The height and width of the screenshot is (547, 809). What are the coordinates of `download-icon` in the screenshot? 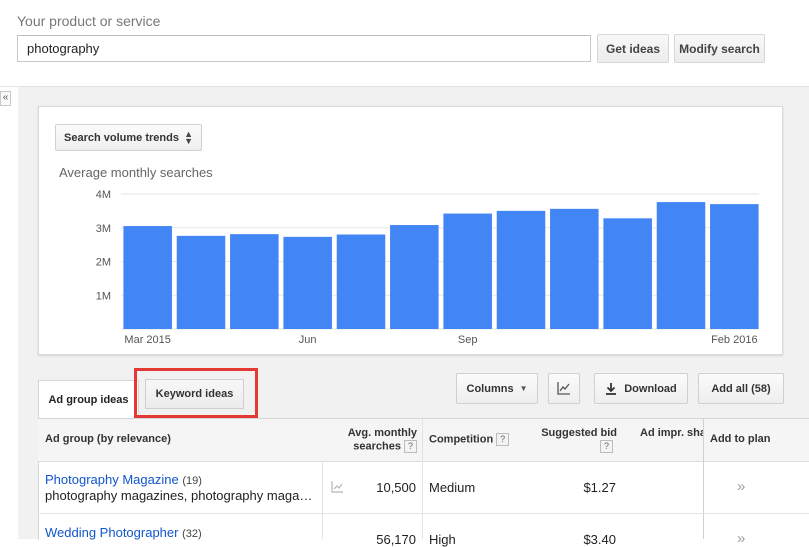 It's located at (611, 388).